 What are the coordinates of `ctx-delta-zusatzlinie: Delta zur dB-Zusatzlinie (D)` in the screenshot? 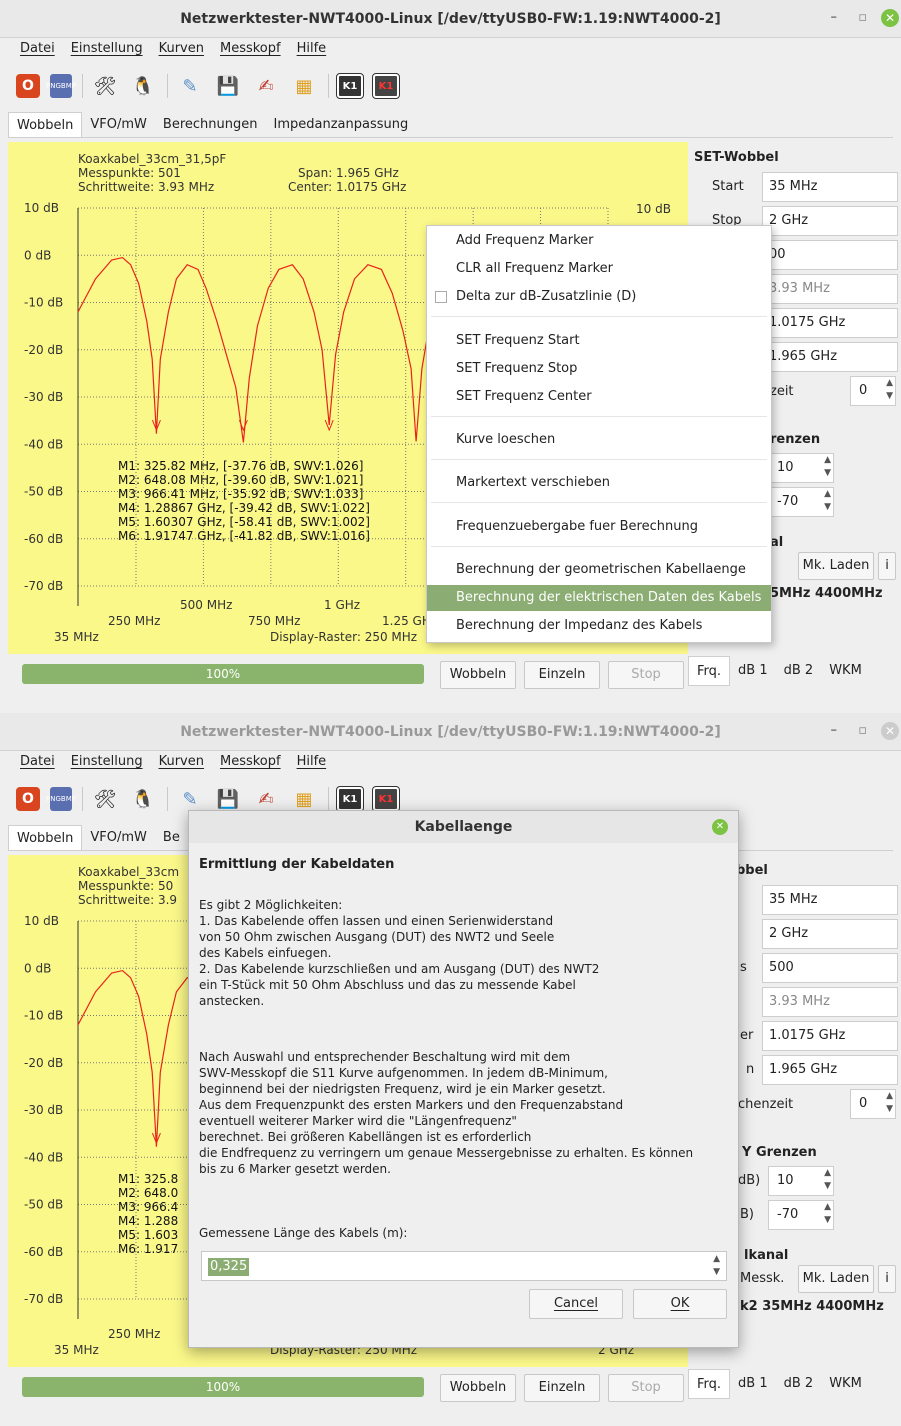 It's located at (599, 297).